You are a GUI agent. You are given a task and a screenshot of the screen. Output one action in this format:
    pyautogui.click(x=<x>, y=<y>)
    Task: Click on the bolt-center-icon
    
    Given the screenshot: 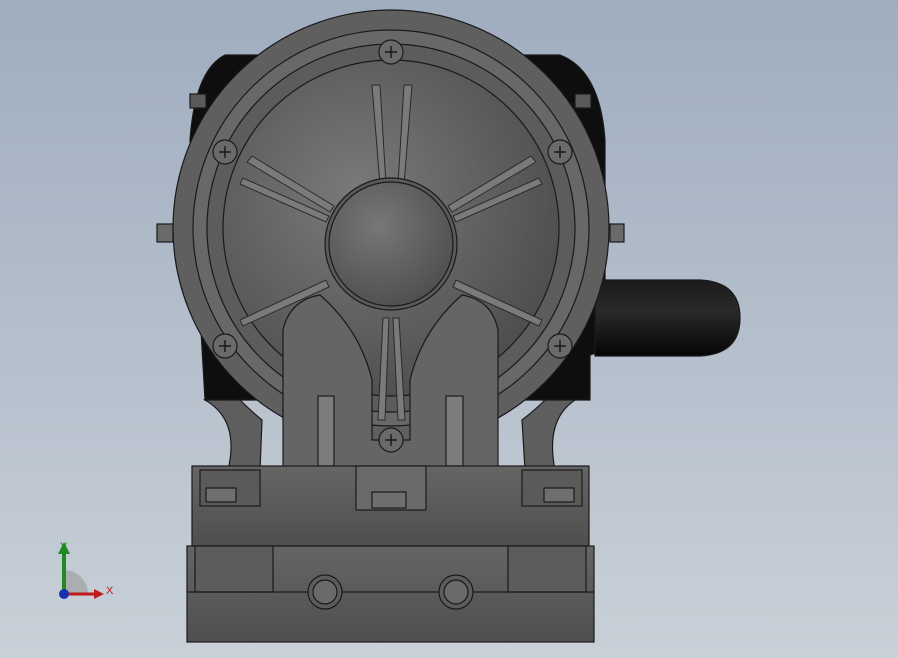 What is the action you would take?
    pyautogui.click(x=389, y=500)
    